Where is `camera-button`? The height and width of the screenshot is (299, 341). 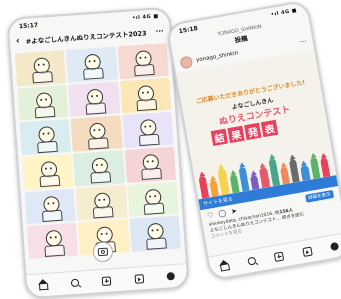
camera-button is located at coordinates (103, 252).